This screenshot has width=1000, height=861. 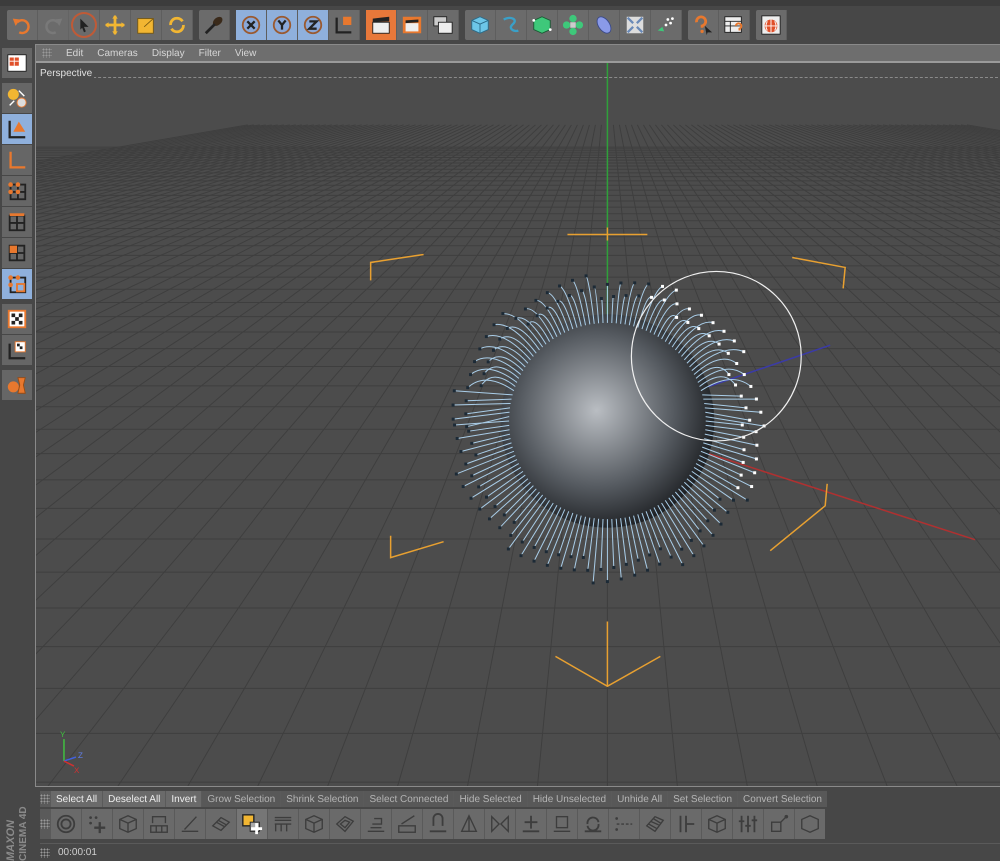 I want to click on plus-icon, so click(x=531, y=824).